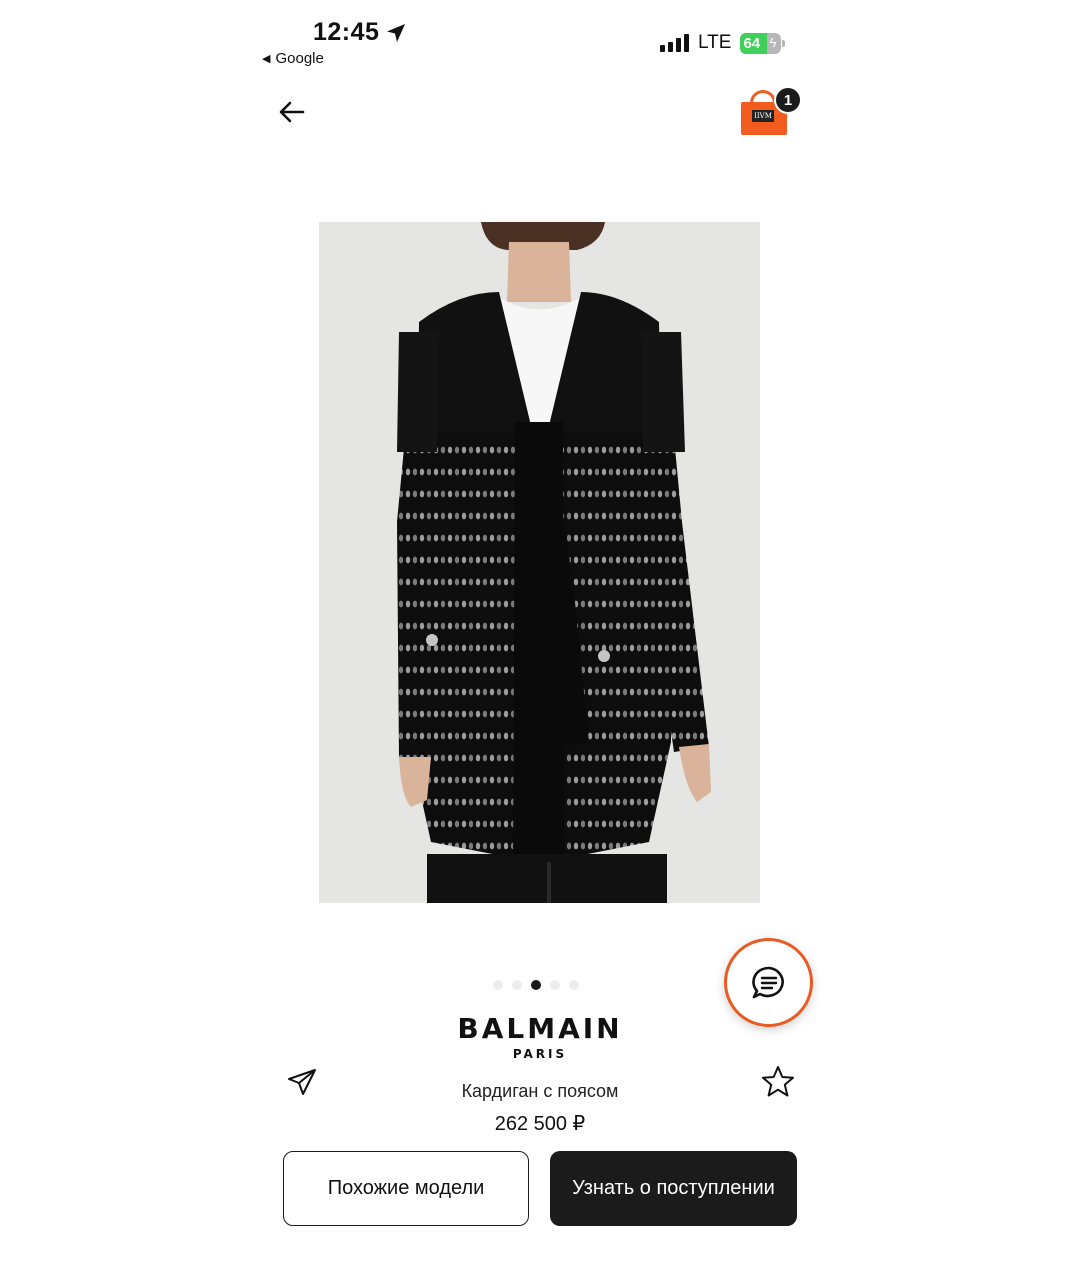  Describe the element at coordinates (752, 43) in the screenshot. I see `battery-percent: 64` at that location.